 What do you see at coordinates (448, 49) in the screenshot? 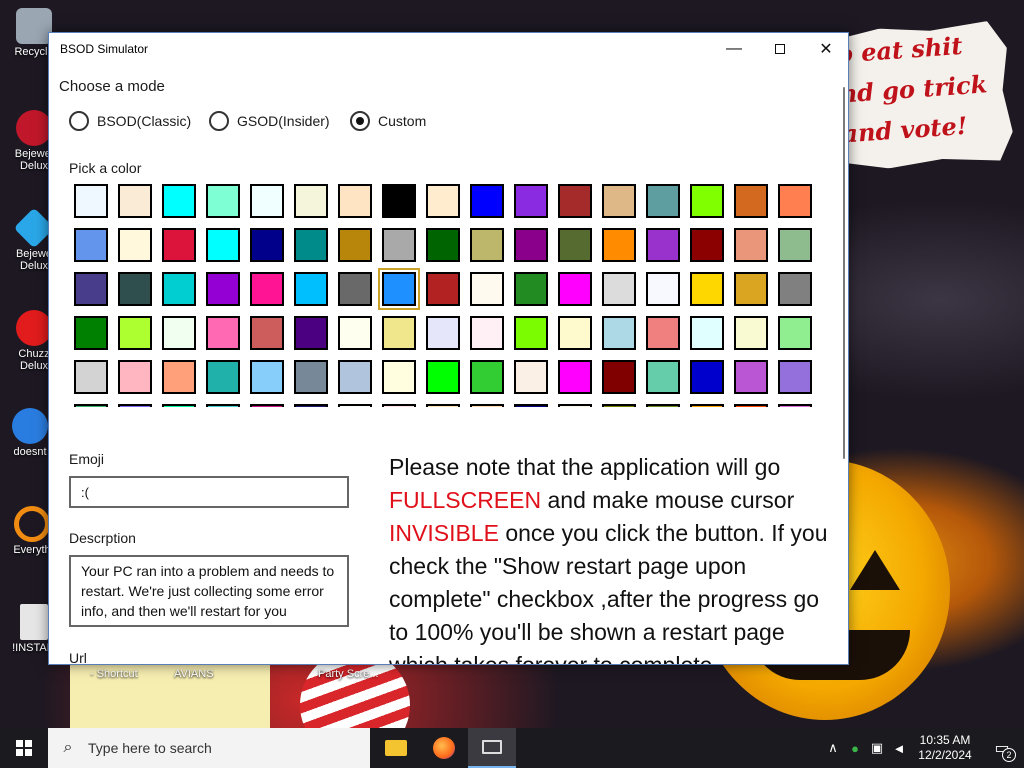
I see `title-bar: BSOD Simulator — ✕` at bounding box center [448, 49].